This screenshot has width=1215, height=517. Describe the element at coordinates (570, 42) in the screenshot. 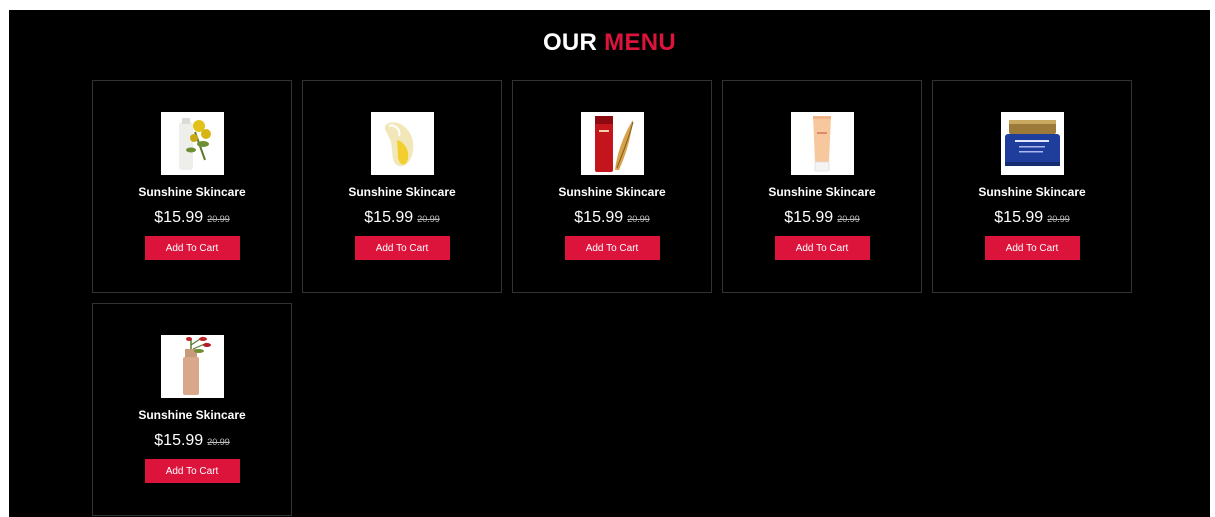

I see `section-title-word1: OUR` at that location.